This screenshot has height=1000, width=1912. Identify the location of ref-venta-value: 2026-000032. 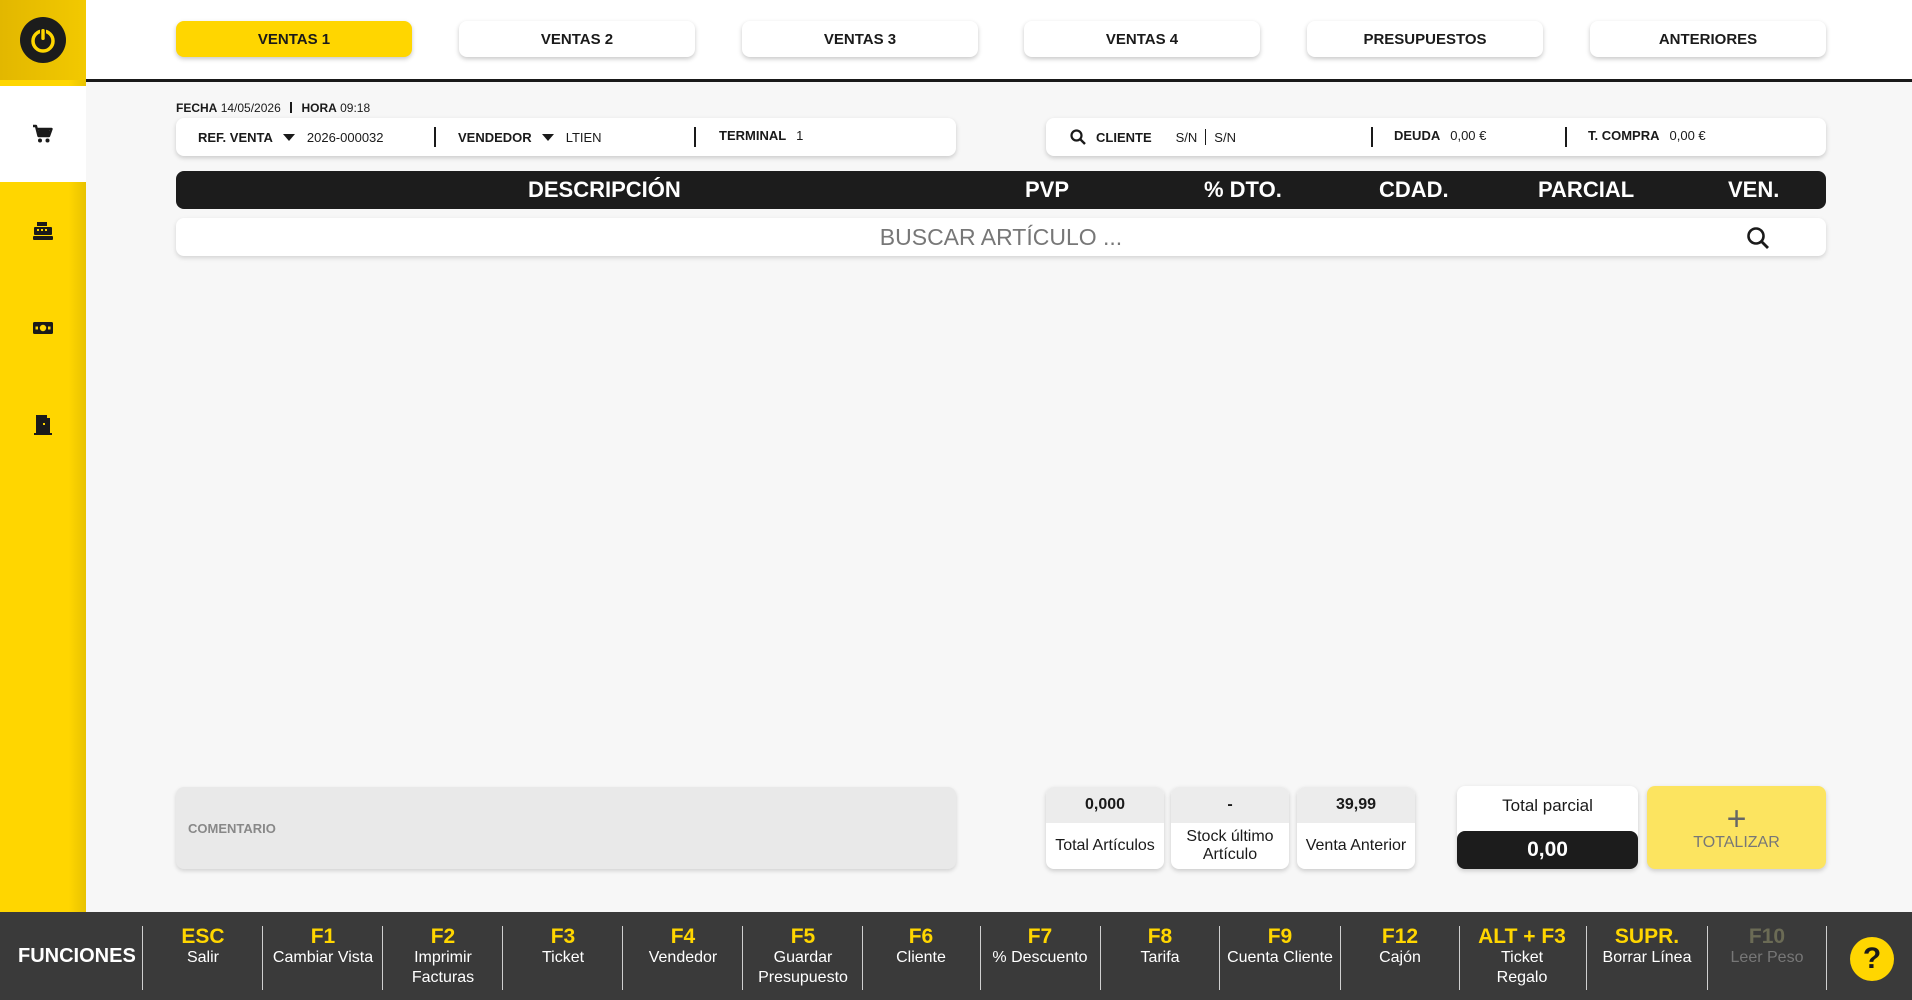
(345, 137).